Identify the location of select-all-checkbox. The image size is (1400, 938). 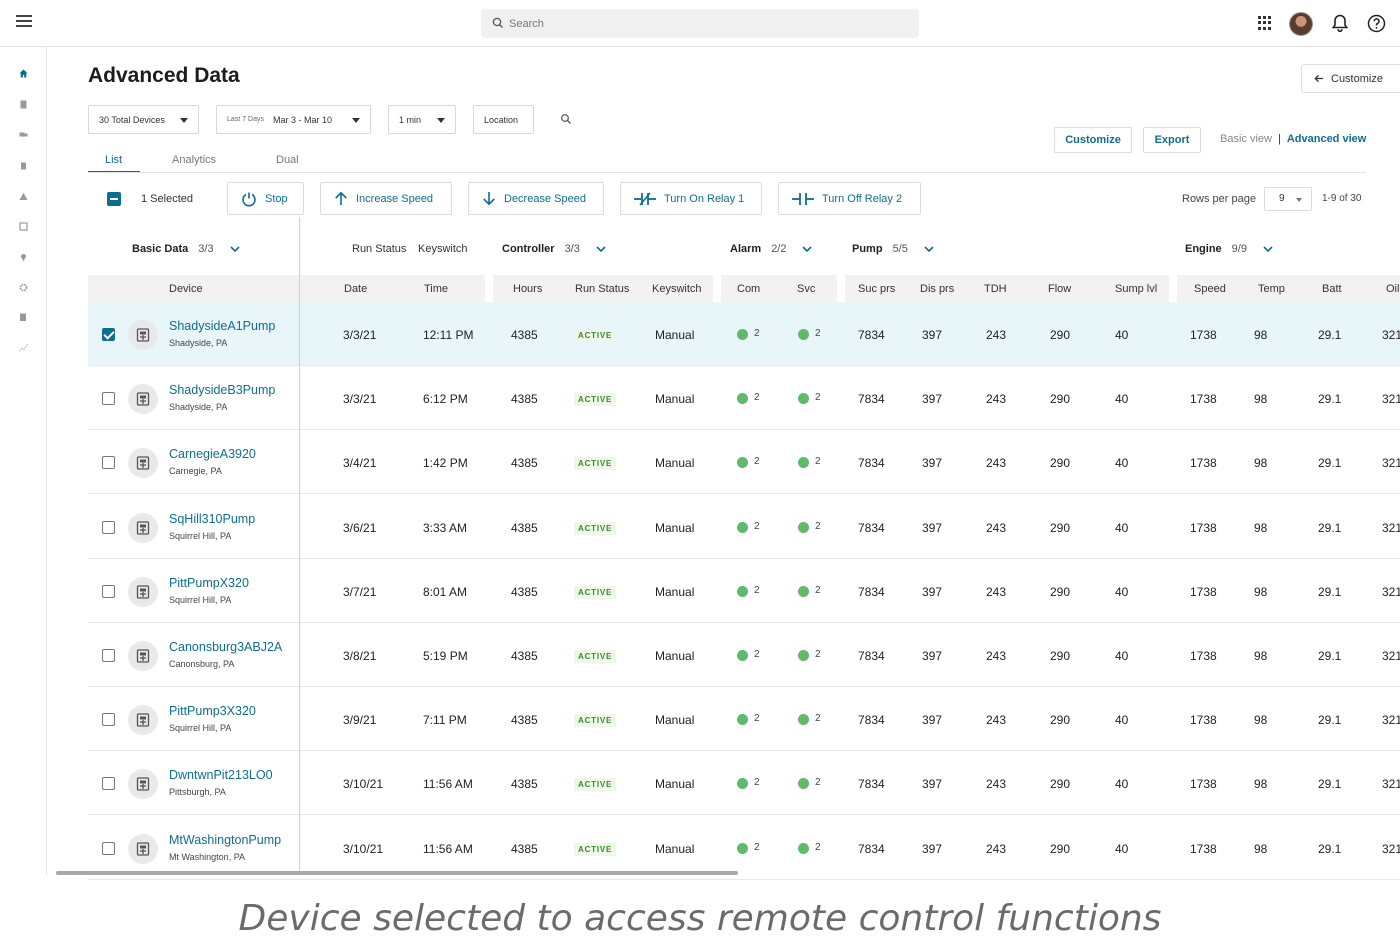
(114, 199).